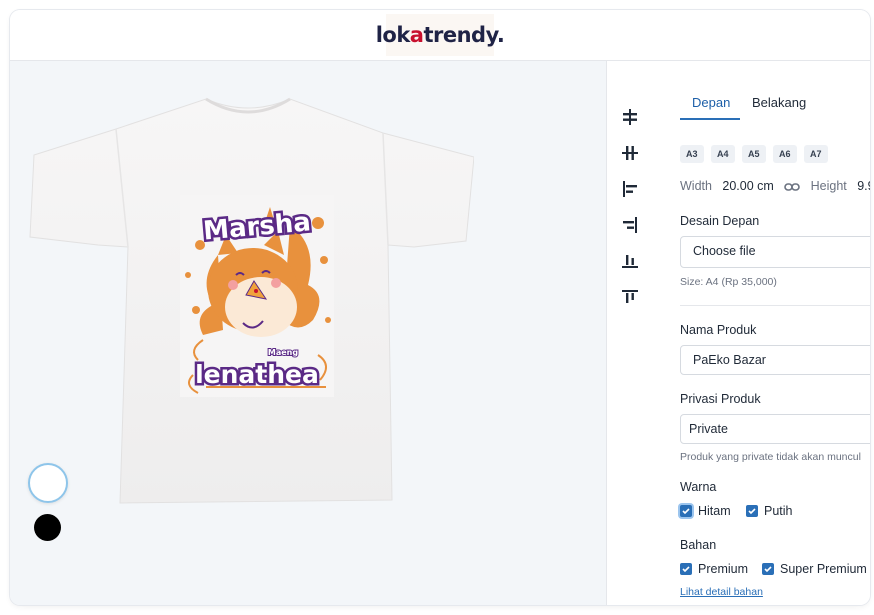 Image resolution: width=874 pixels, height=615 pixels. Describe the element at coordinates (828, 186) in the screenshot. I see `height-label: Height` at that location.